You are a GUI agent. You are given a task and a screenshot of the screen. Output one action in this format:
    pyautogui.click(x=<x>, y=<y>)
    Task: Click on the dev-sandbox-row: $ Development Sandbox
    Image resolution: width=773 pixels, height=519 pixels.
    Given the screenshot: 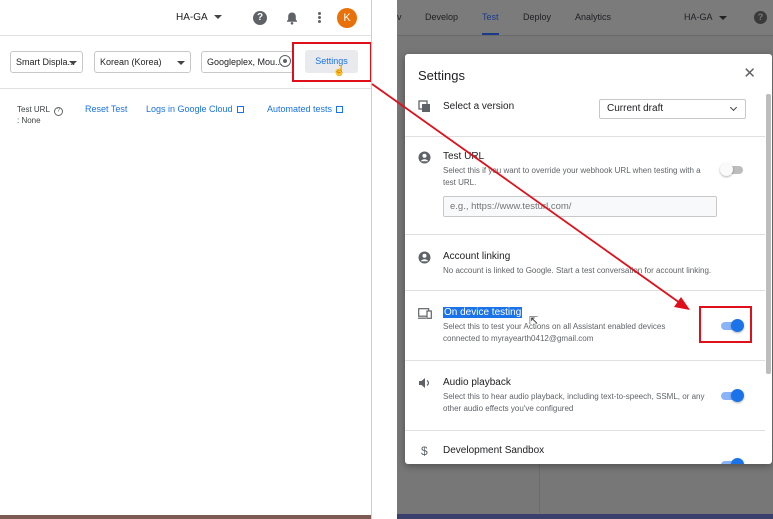 What is the action you would take?
    pyautogui.click(x=585, y=447)
    